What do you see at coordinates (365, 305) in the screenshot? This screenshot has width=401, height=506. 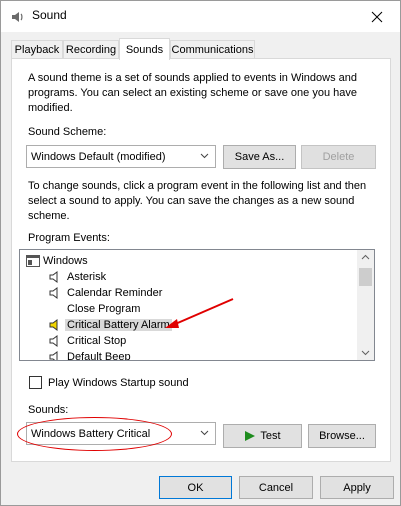 I see `list-scrollbar` at bounding box center [365, 305].